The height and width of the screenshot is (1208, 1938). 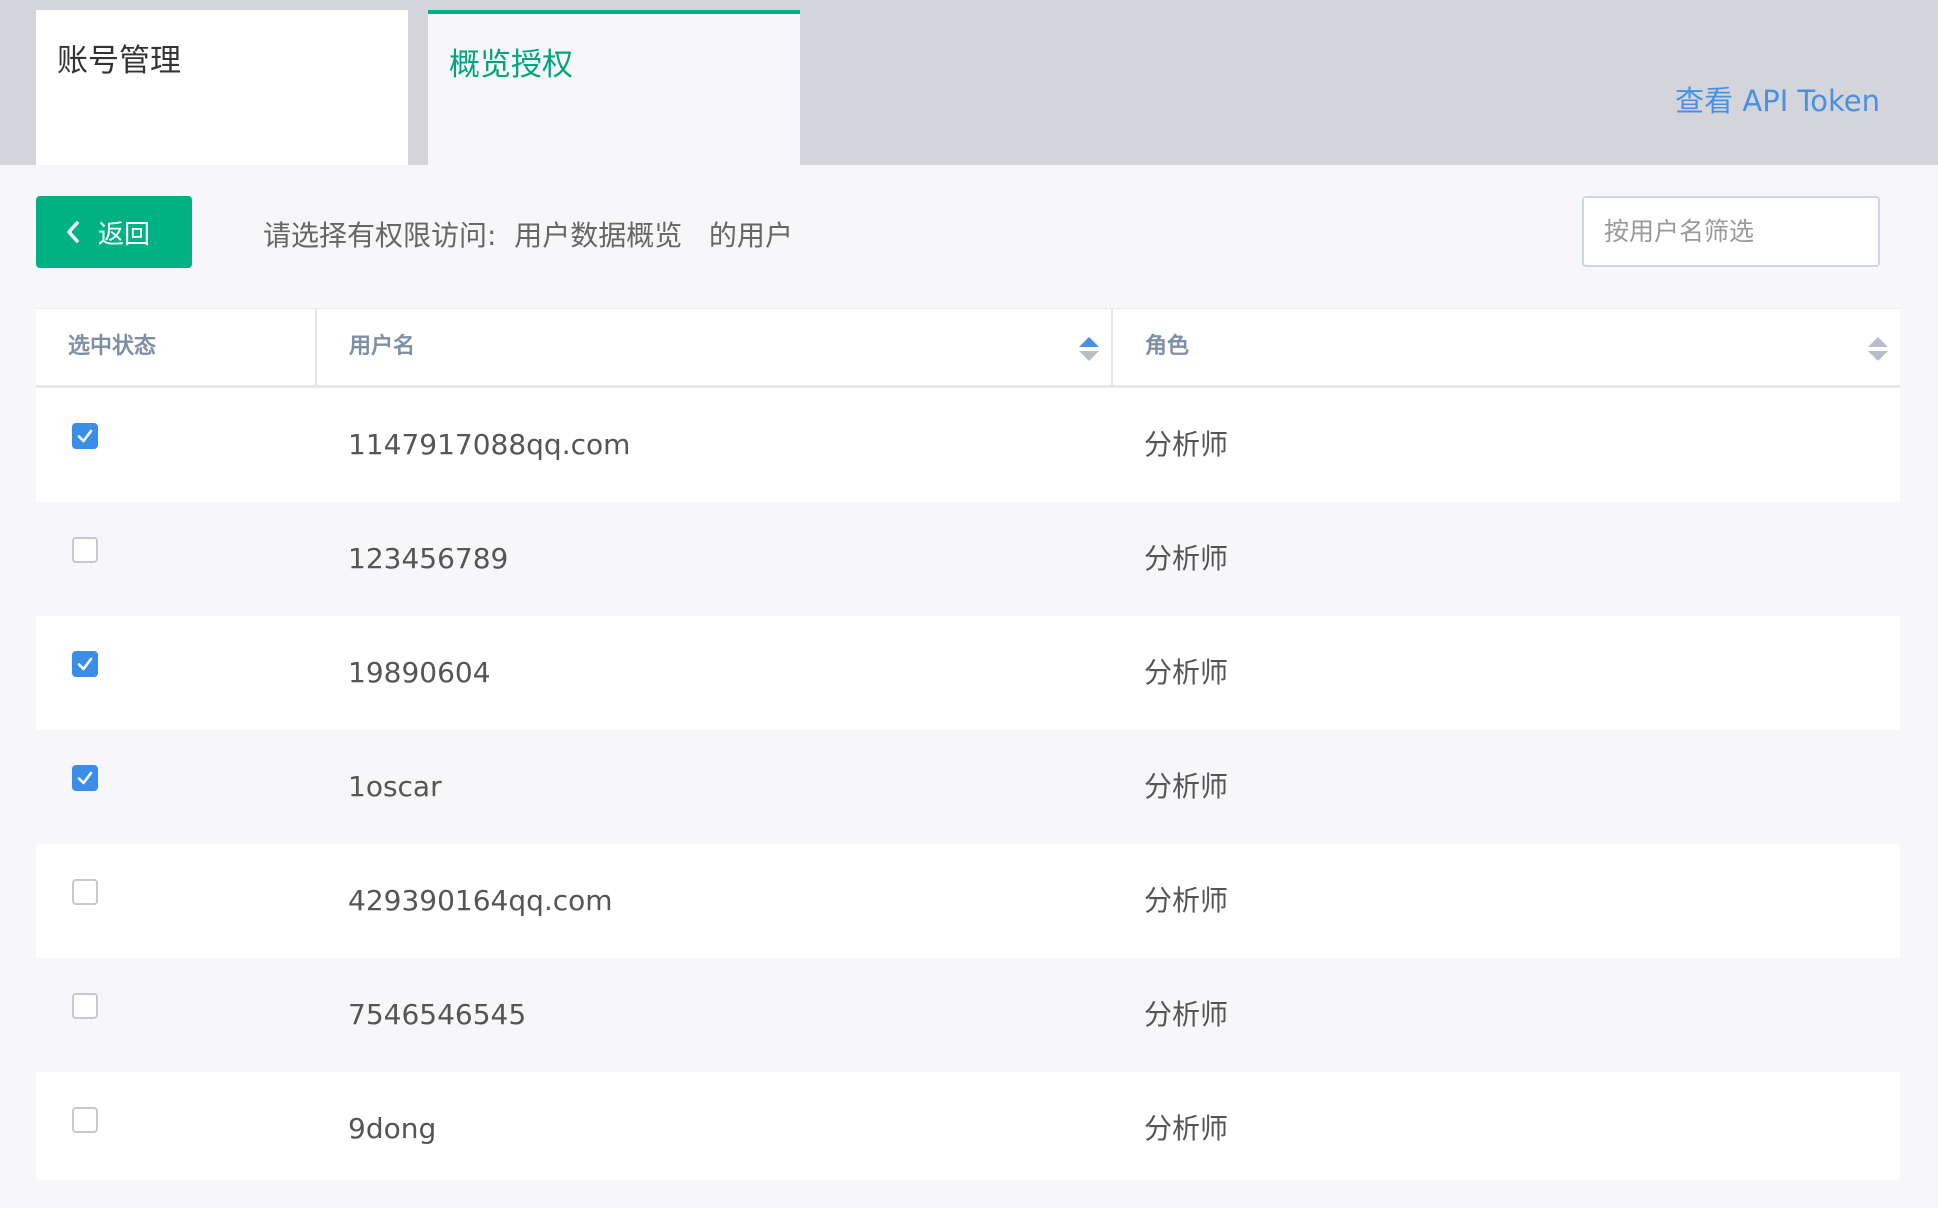 I want to click on column-header-username: 用户名, so click(x=715, y=347).